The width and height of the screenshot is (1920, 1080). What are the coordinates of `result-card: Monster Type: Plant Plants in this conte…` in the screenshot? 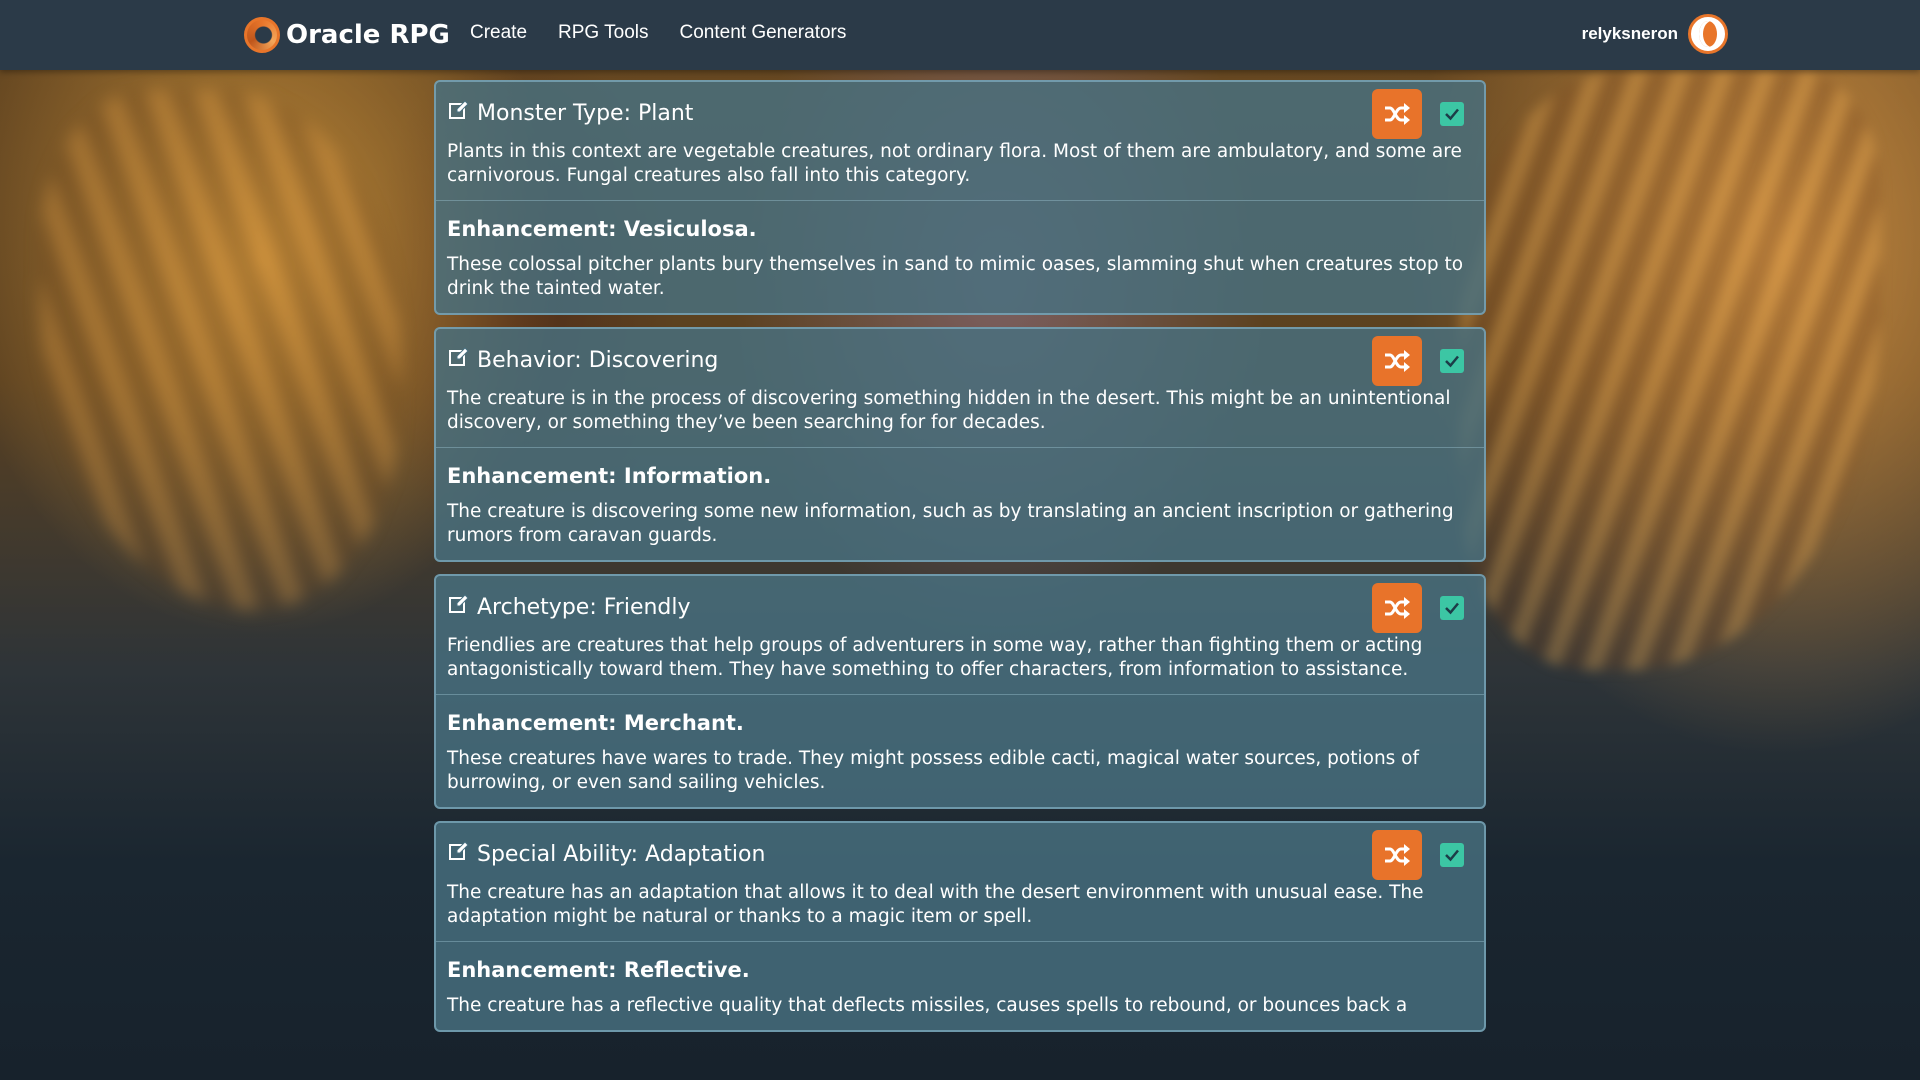 It's located at (960, 197).